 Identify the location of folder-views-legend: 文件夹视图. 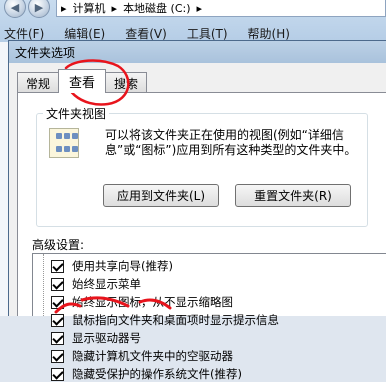
(76, 113).